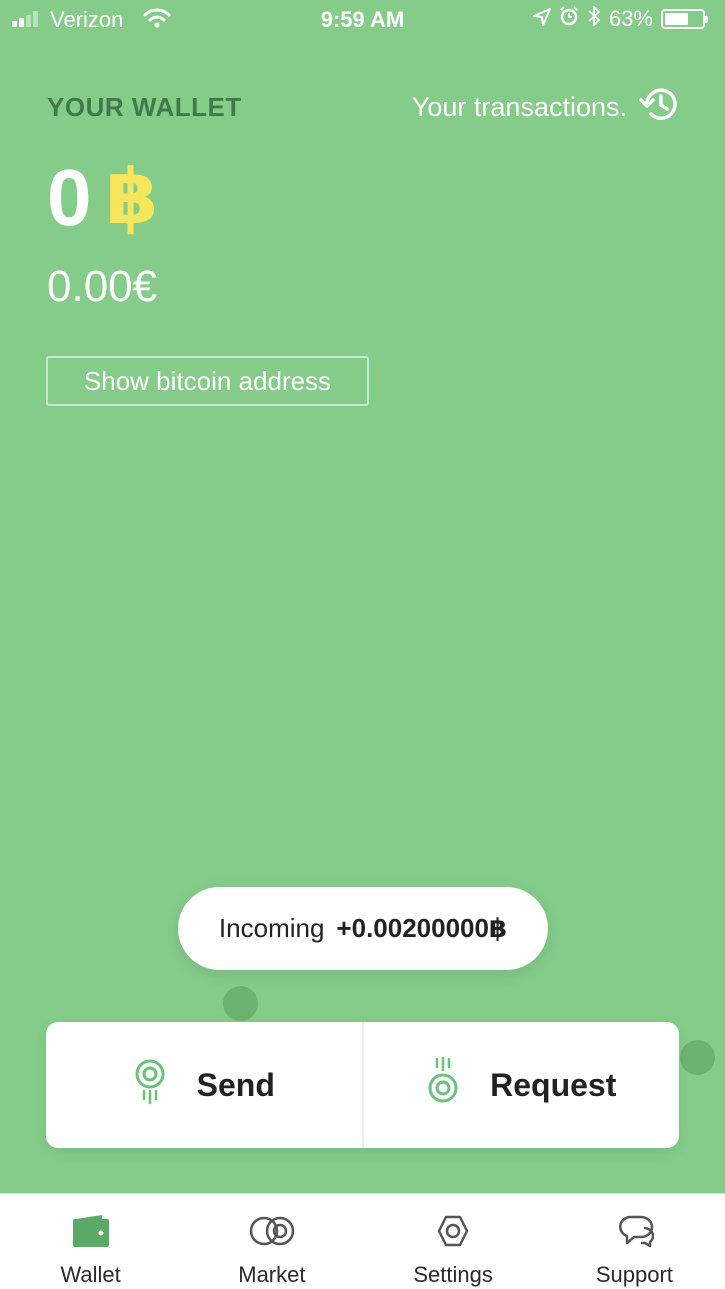  I want to click on request-icon, so click(443, 1084).